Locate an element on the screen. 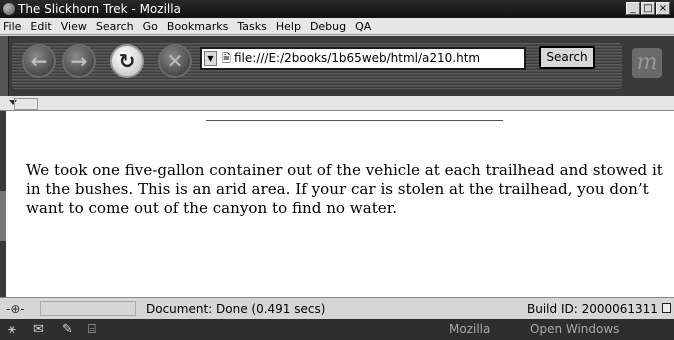  connection-icon: -⊕- is located at coordinates (15, 309).